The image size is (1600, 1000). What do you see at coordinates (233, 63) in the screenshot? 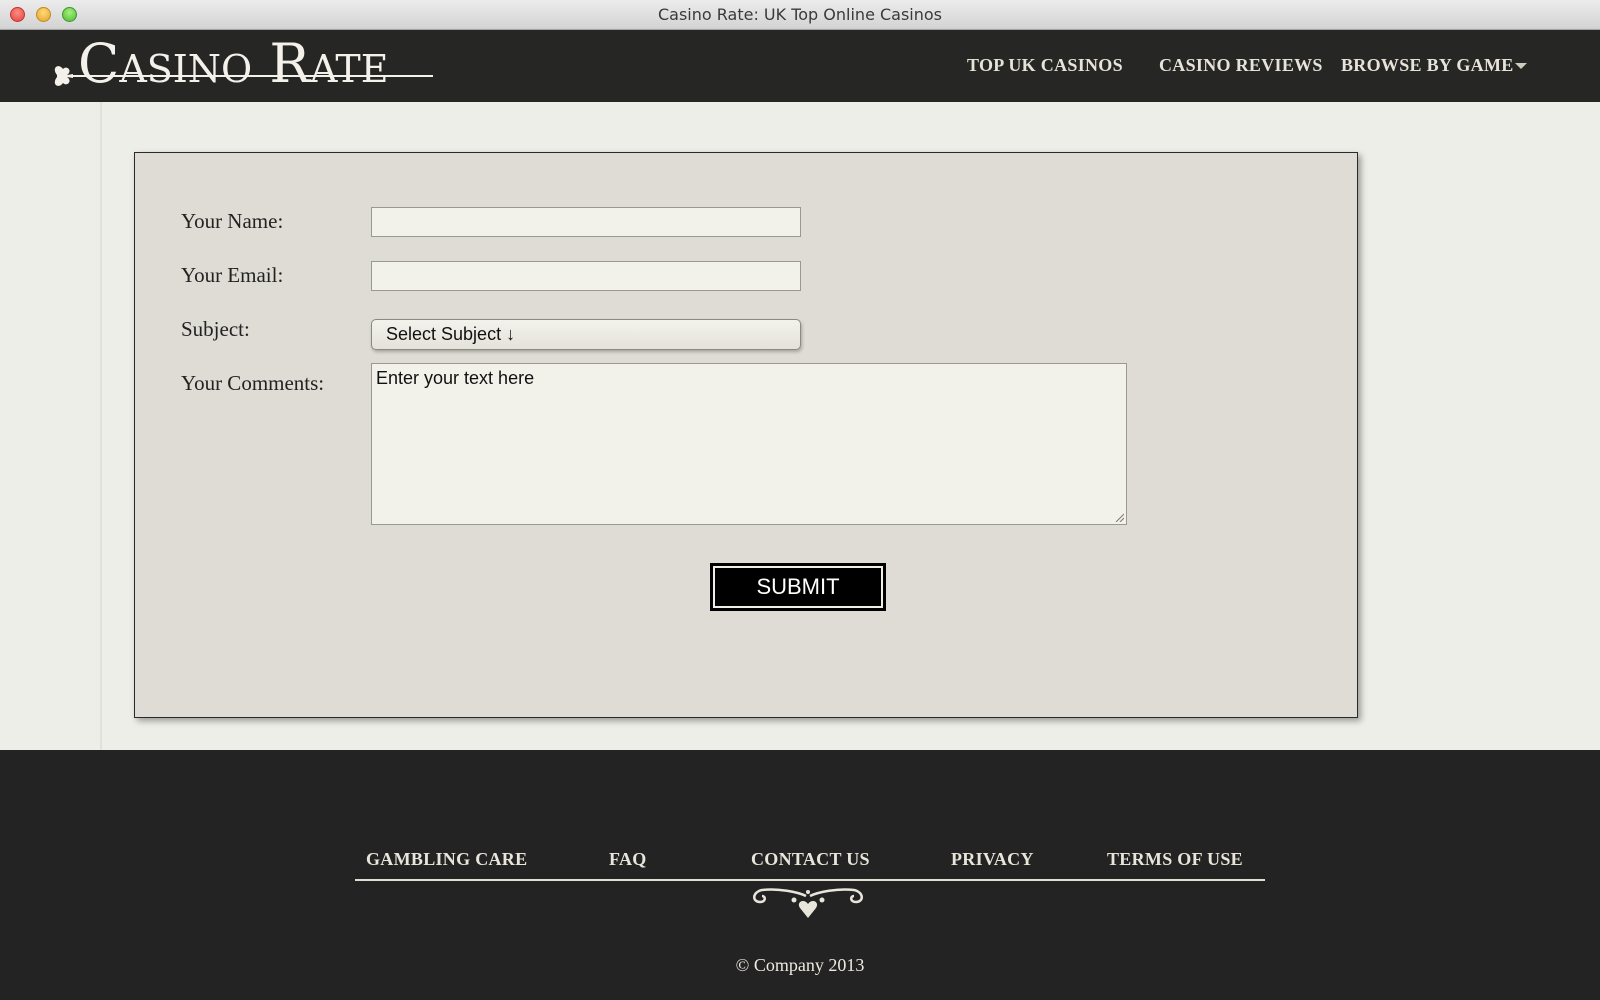
I see `logo-text: Casino Rate` at bounding box center [233, 63].